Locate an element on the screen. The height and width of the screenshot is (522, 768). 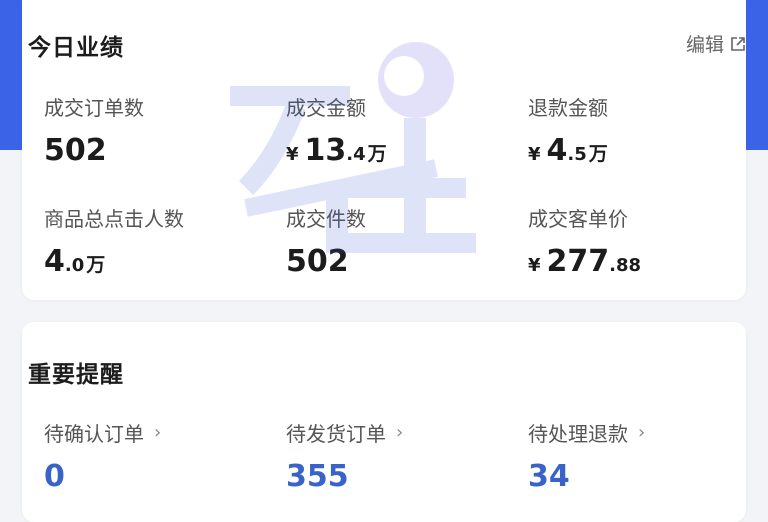
reminder-value: 355 is located at coordinates (317, 476).